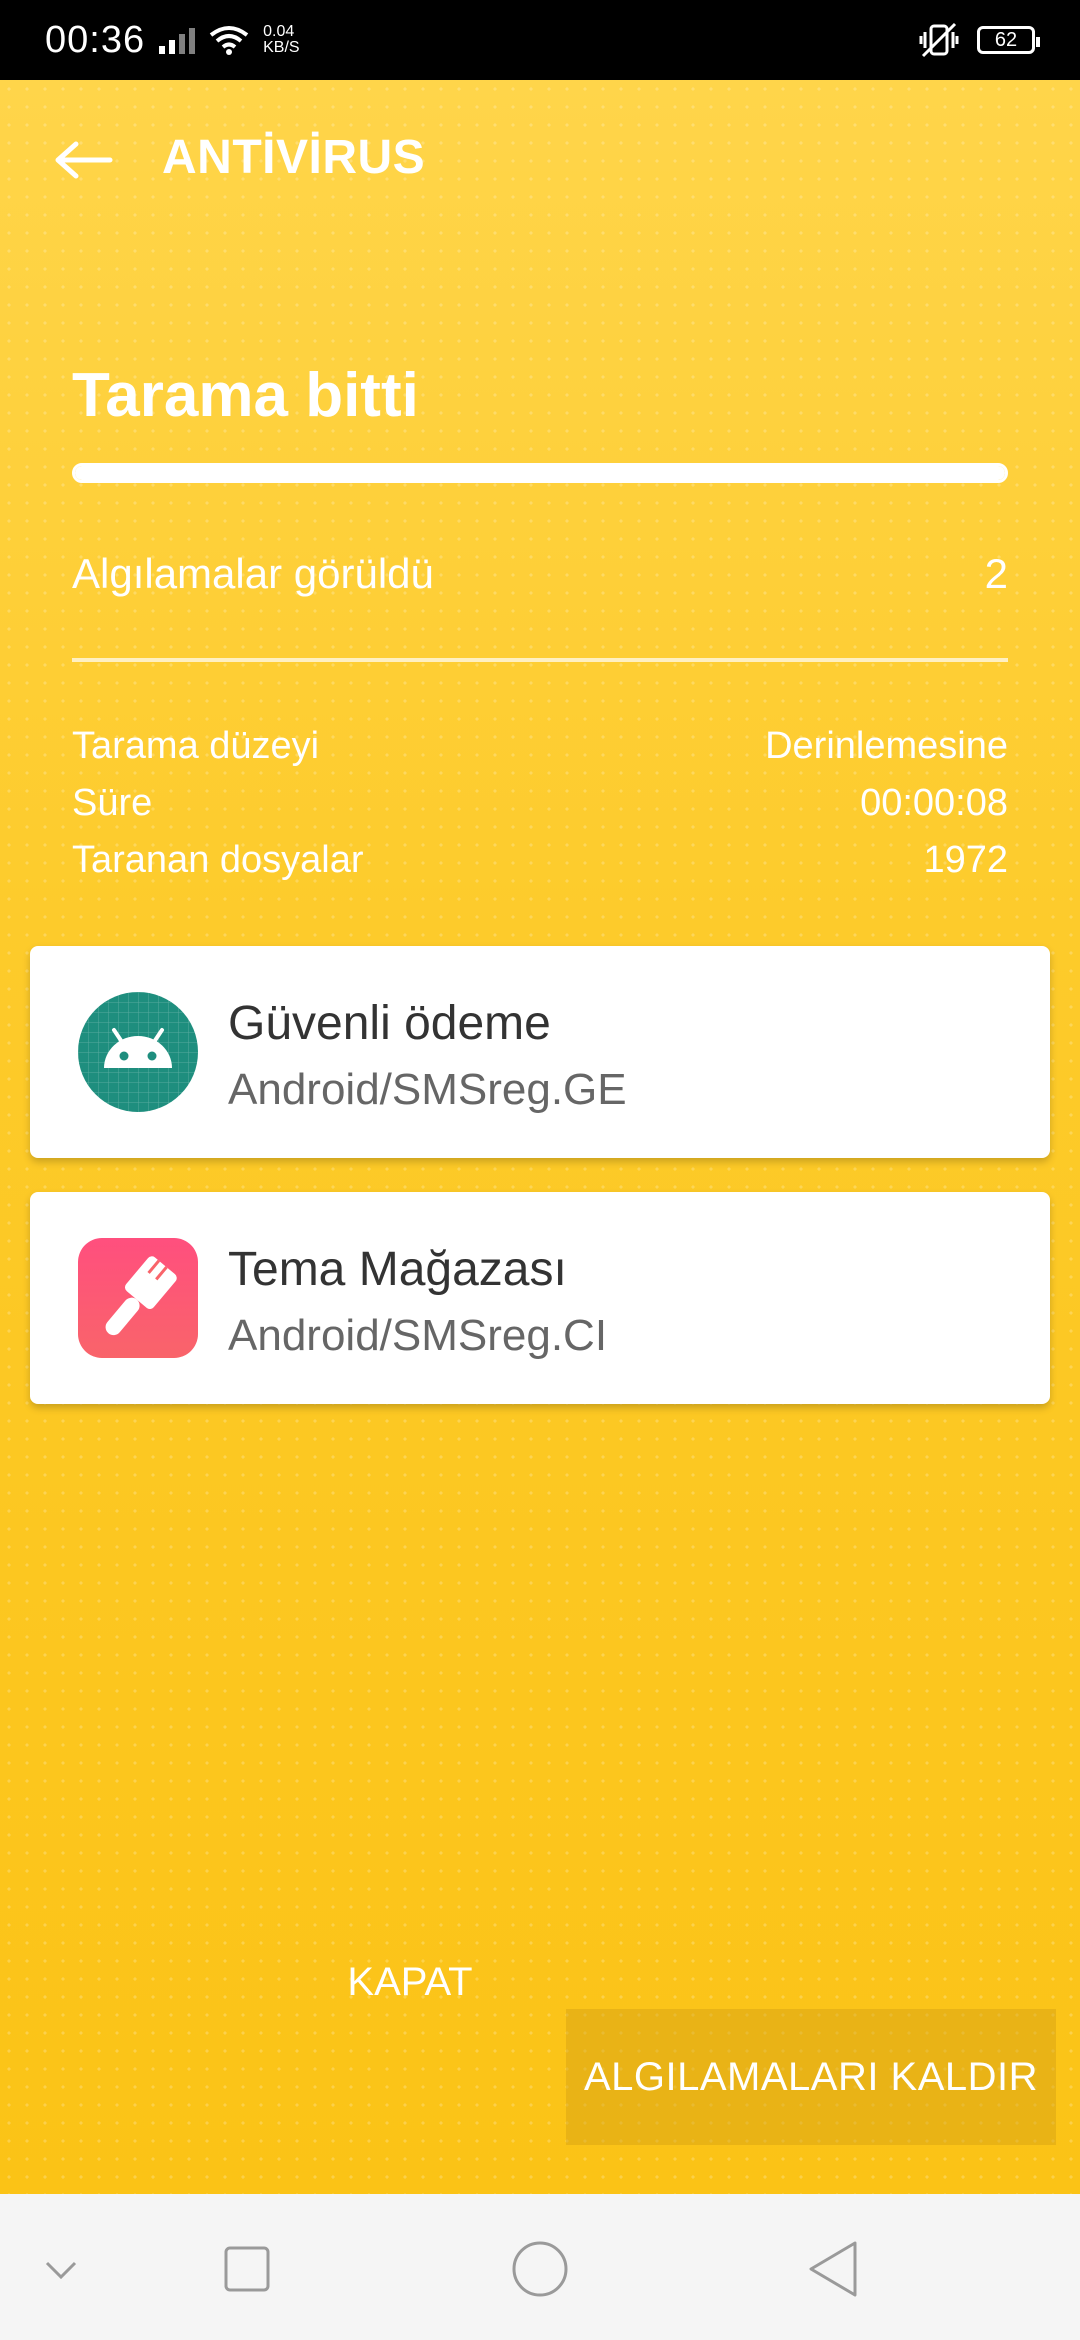  What do you see at coordinates (965, 860) in the screenshot?
I see `stat-value: 1972` at bounding box center [965, 860].